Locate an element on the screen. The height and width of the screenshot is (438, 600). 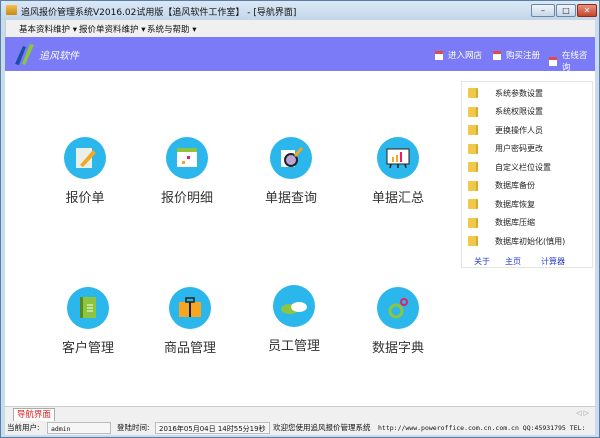
tile-data-dictionary: 数据字典 is located at coordinates (398, 321).